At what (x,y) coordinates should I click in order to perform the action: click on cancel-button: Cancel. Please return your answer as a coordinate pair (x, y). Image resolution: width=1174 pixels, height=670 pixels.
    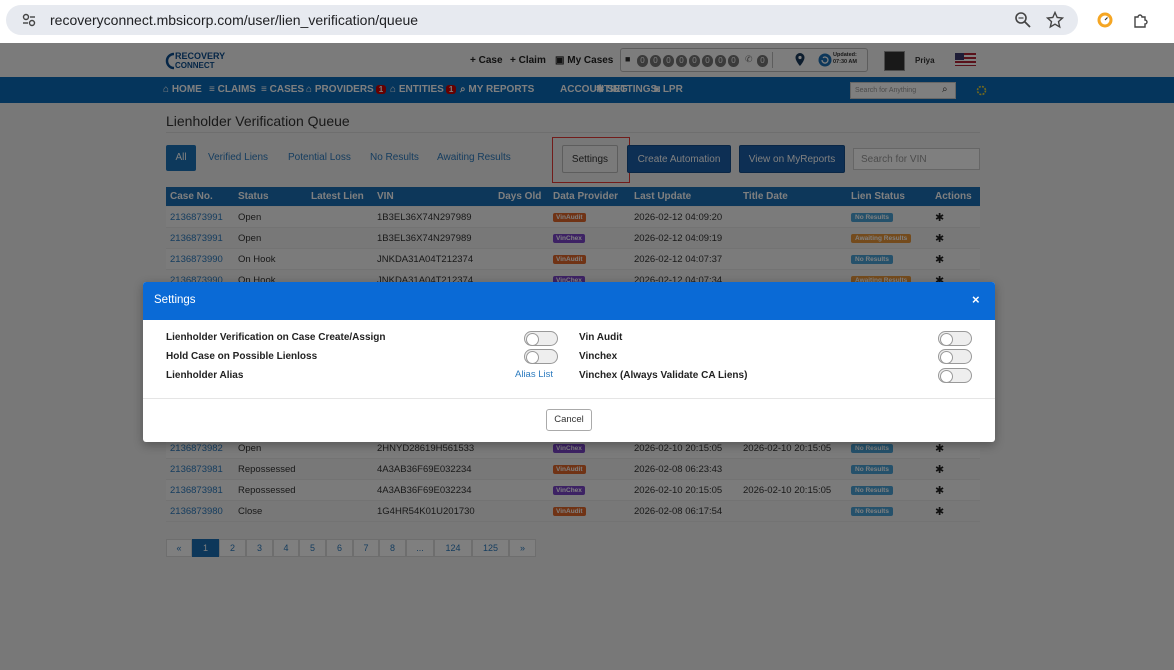
    Looking at the image, I should click on (569, 420).